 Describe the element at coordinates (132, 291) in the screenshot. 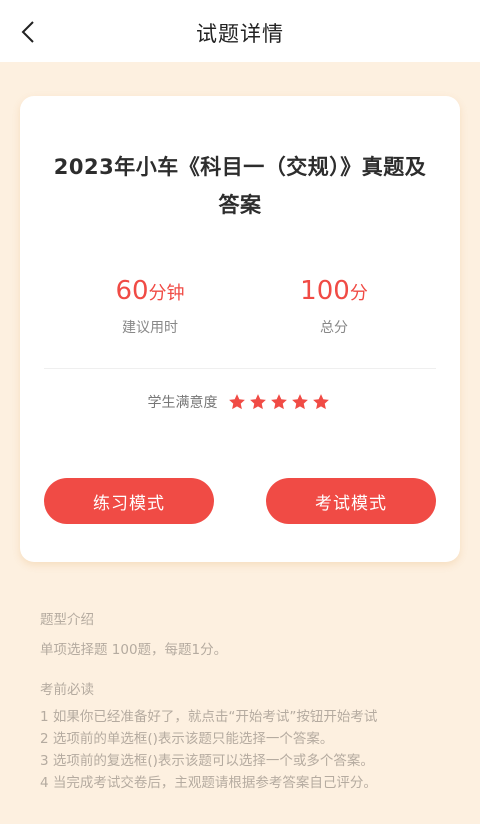

I see `duration-value: 60` at that location.